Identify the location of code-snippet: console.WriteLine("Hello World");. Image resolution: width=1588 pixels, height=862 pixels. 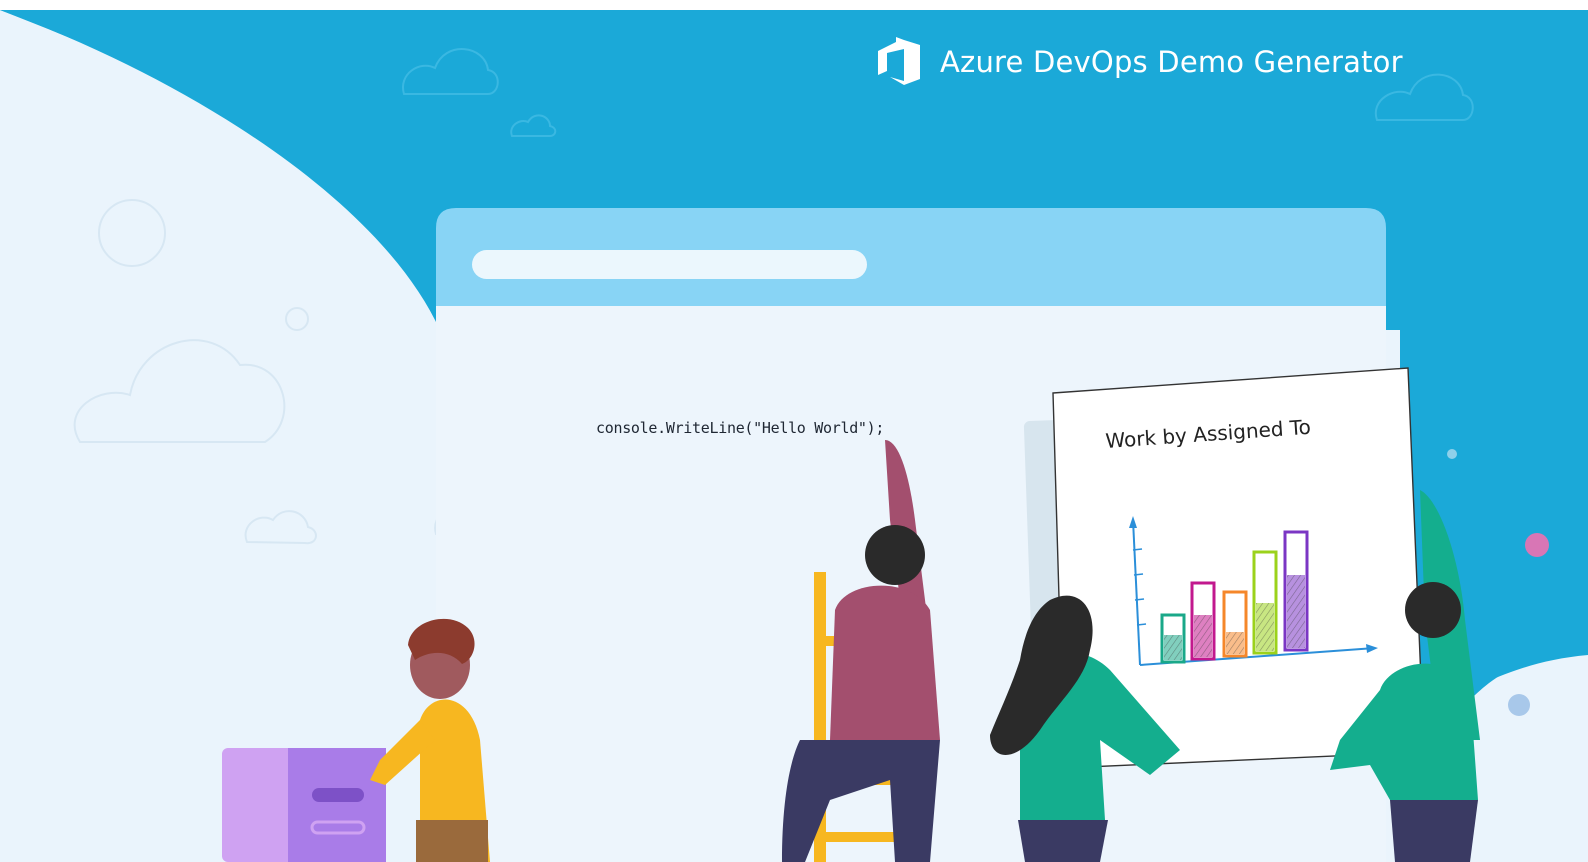
(740, 428).